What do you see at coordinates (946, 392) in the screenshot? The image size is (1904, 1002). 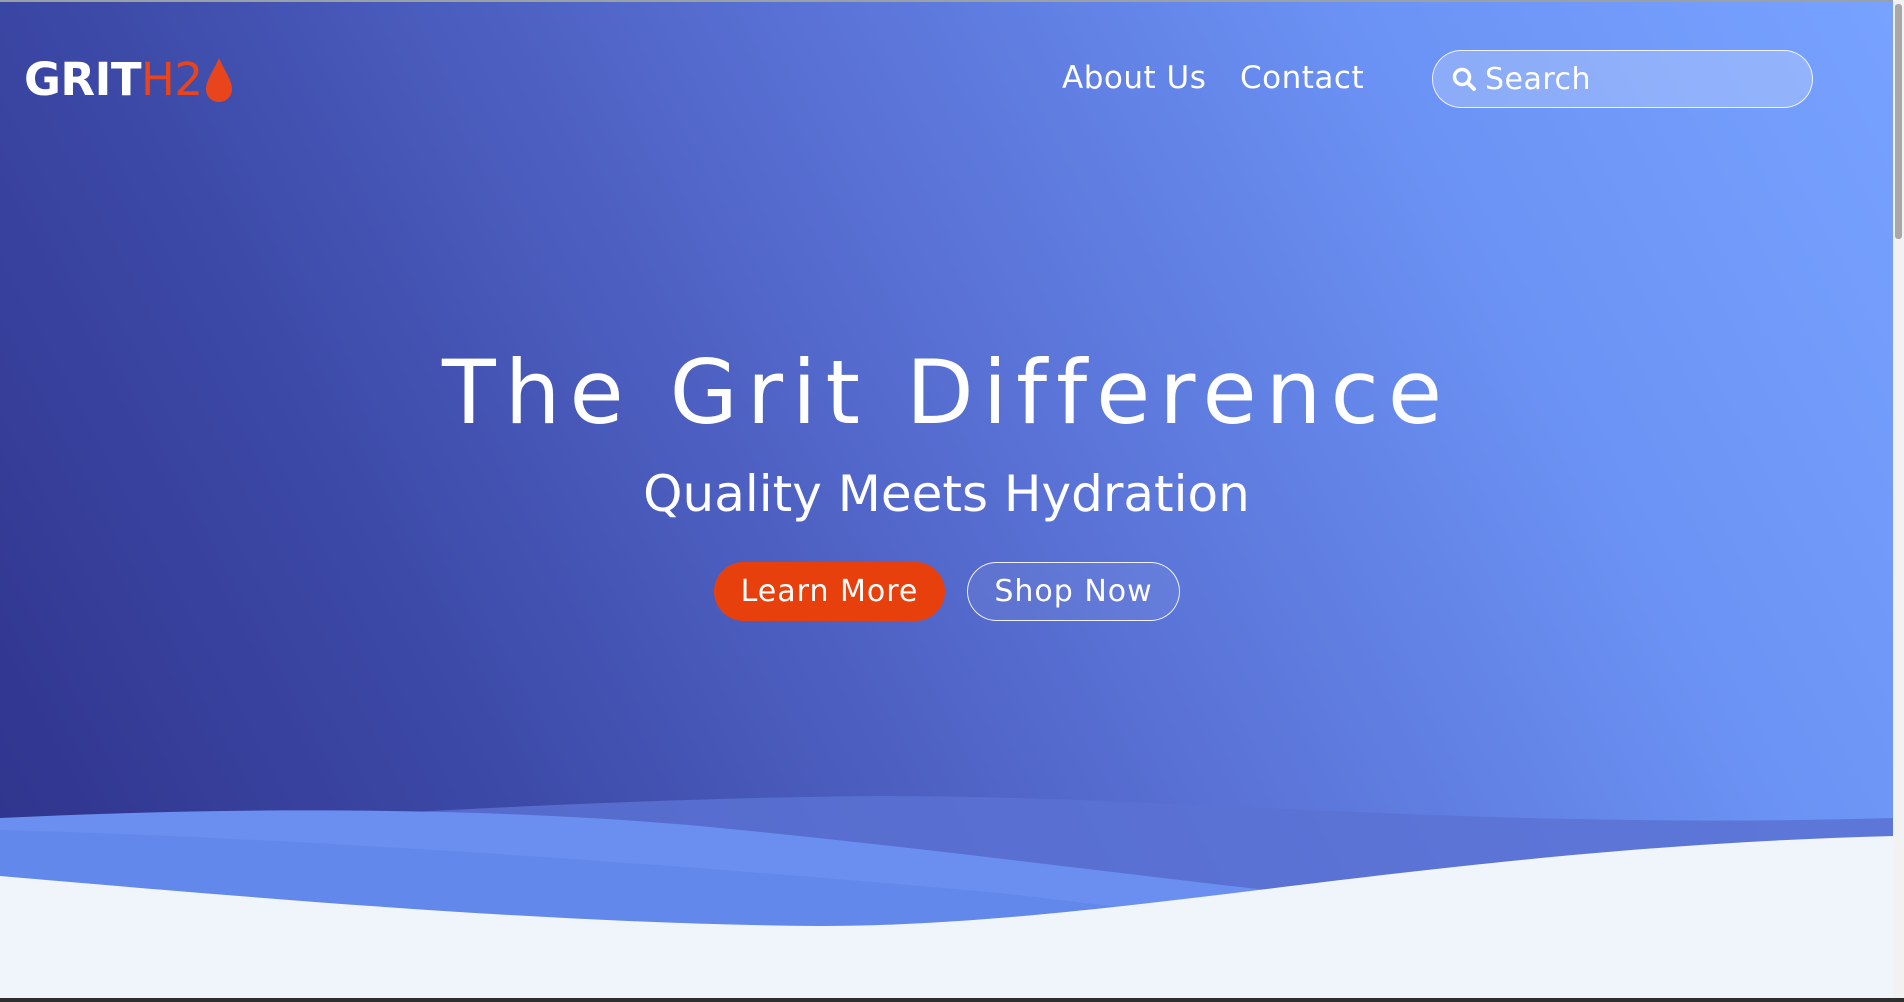 I see `hero-headline: The Grit Difference` at bounding box center [946, 392].